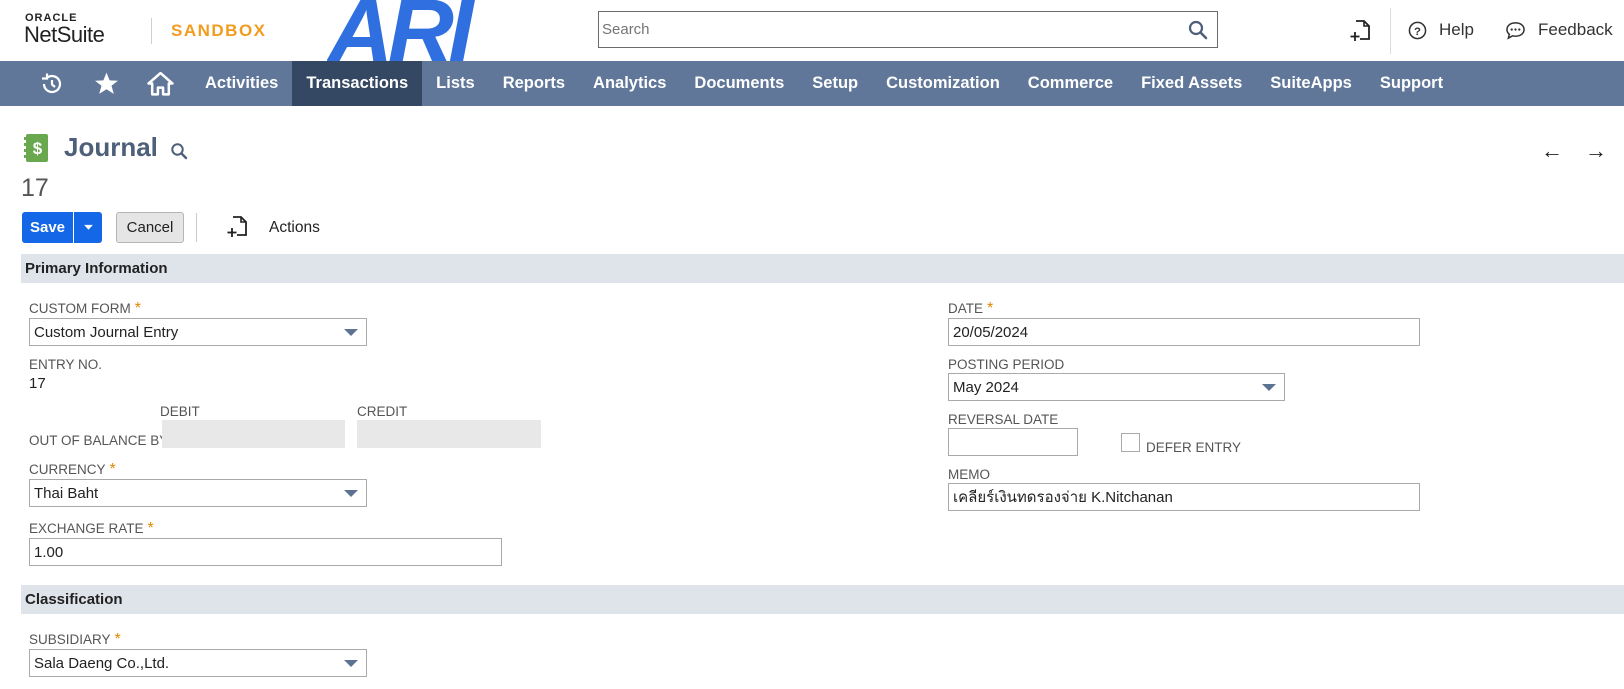 The image size is (1624, 689). I want to click on help-icon: ?, so click(1417, 30).